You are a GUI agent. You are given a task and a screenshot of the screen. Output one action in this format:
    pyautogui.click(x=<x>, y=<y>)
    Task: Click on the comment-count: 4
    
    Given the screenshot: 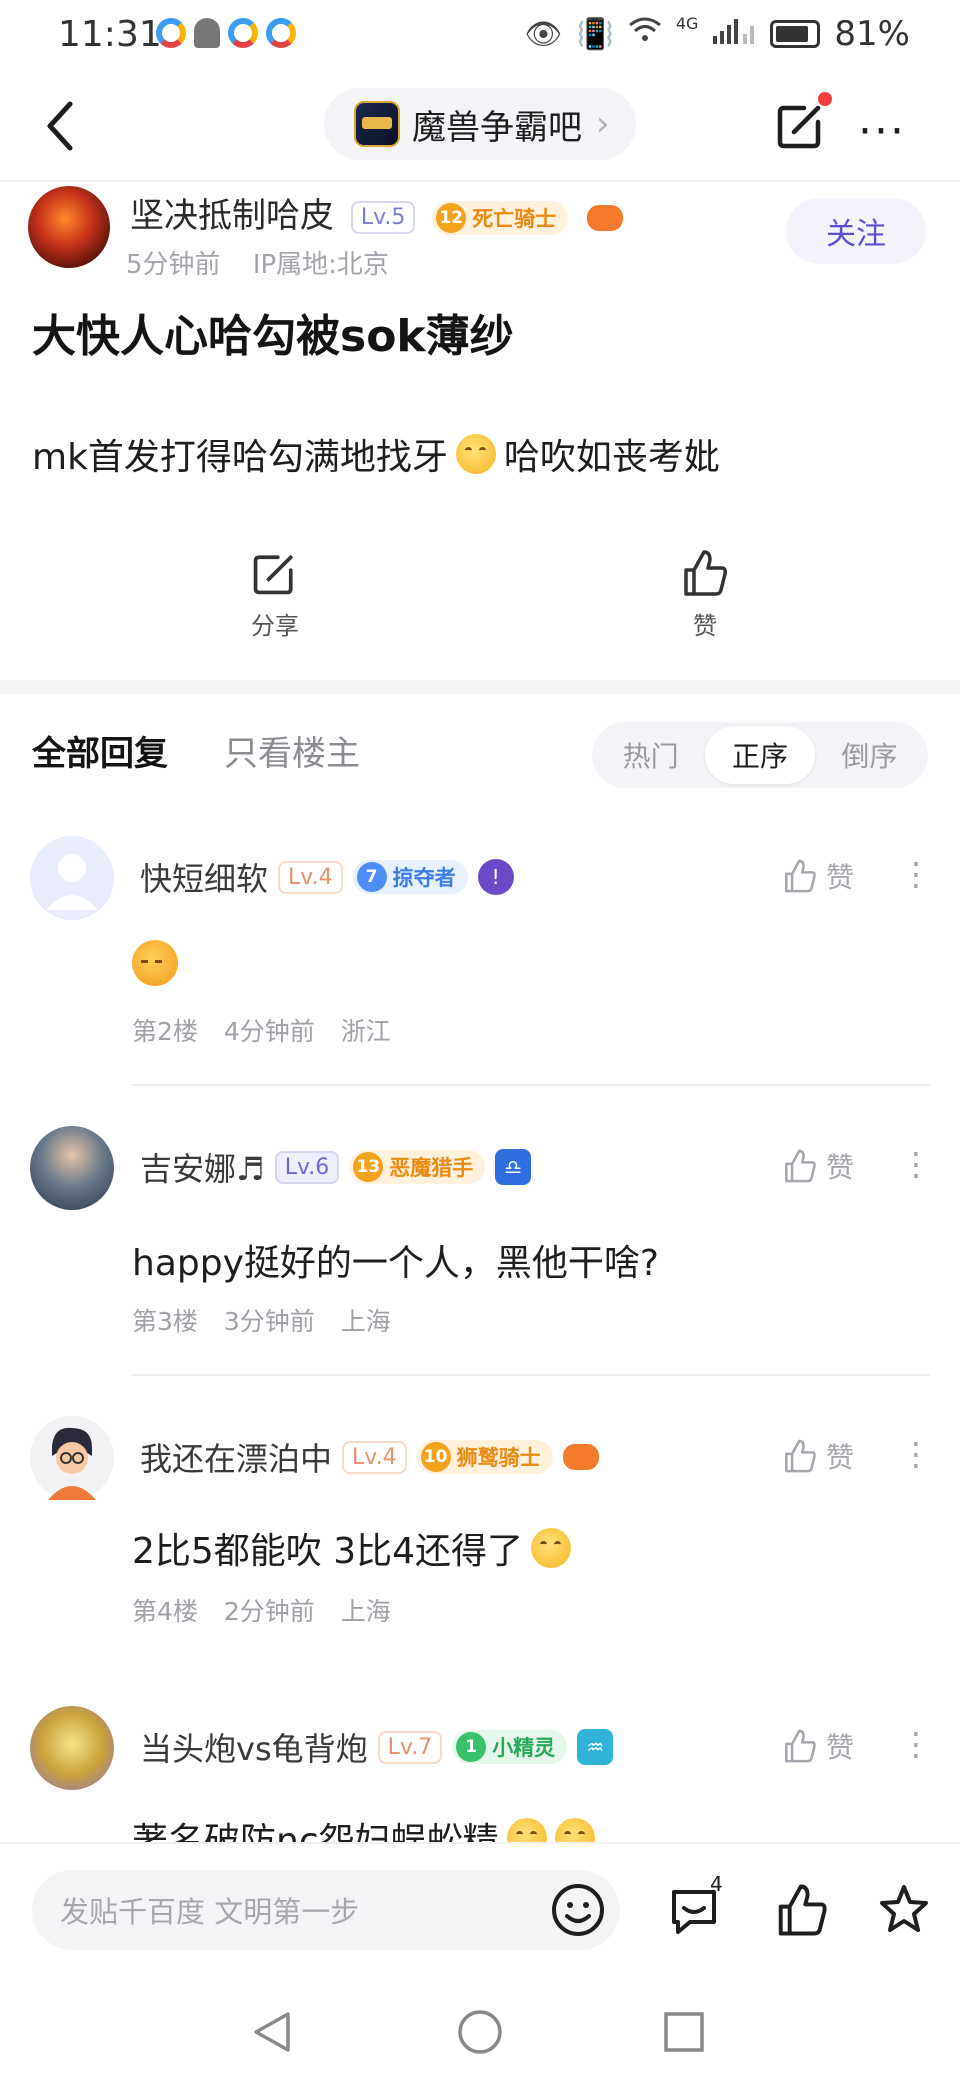 What is the action you would take?
    pyautogui.click(x=716, y=1884)
    